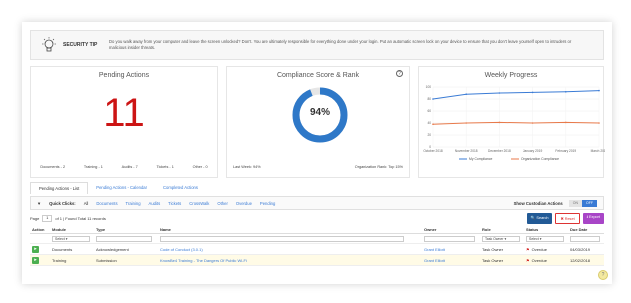 The image size is (631, 303). I want to click on row-due-date: 04/03/2019, so click(586, 249).